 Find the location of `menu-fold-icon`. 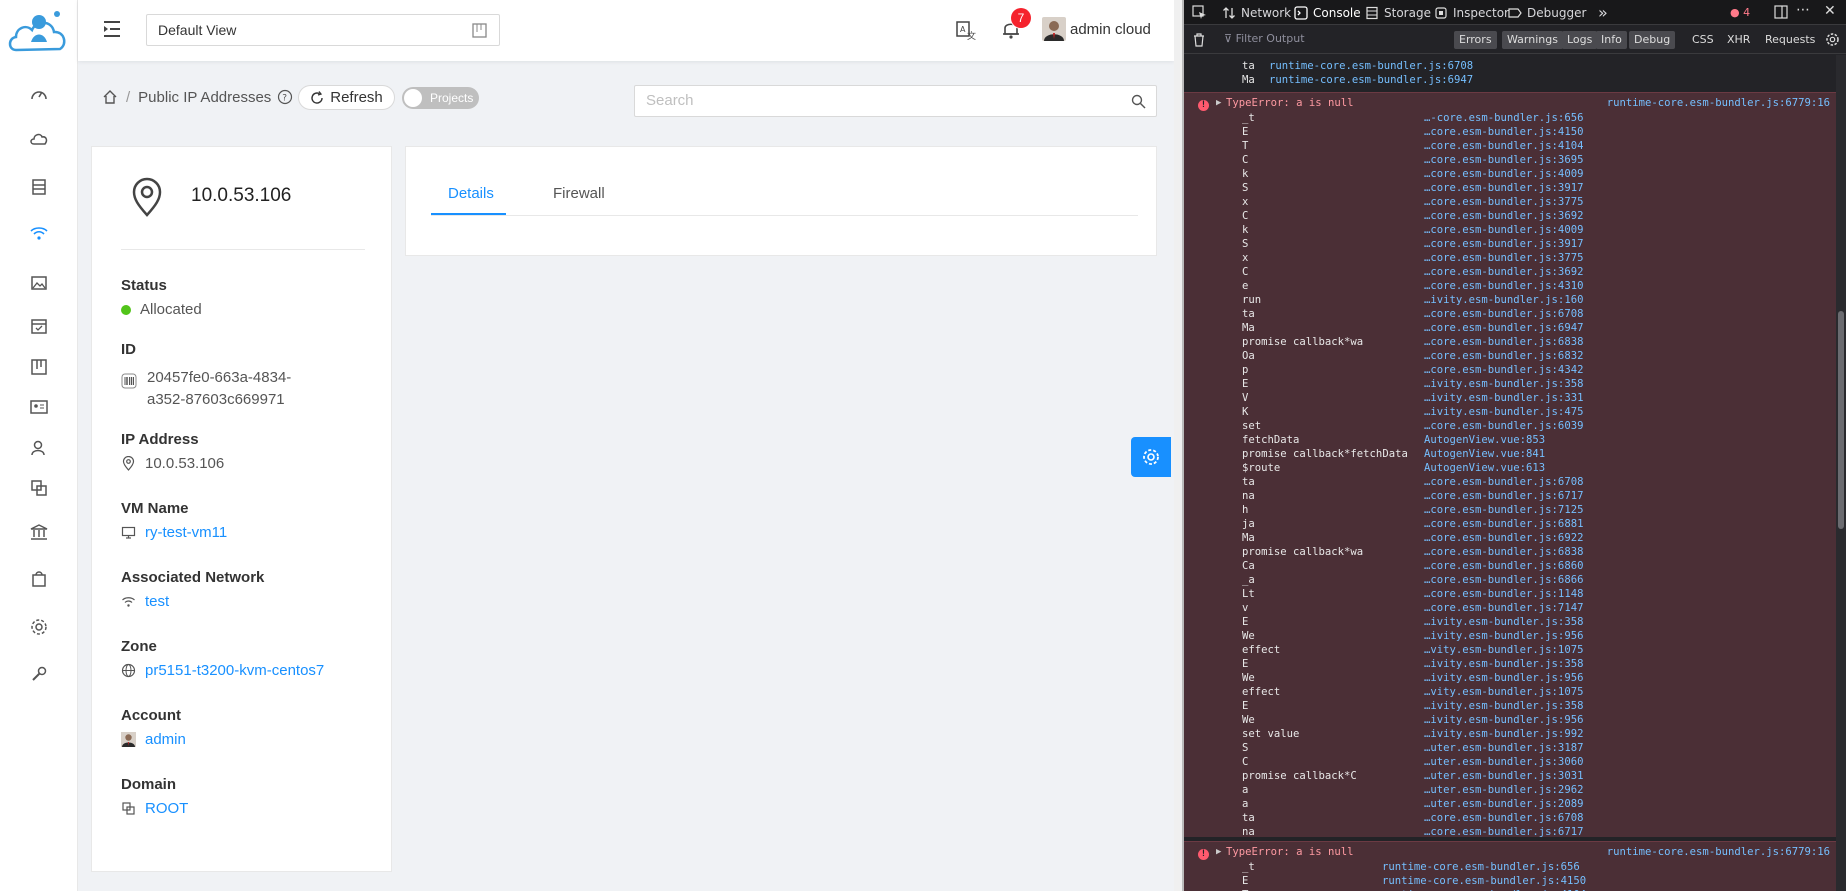

menu-fold-icon is located at coordinates (112, 29).